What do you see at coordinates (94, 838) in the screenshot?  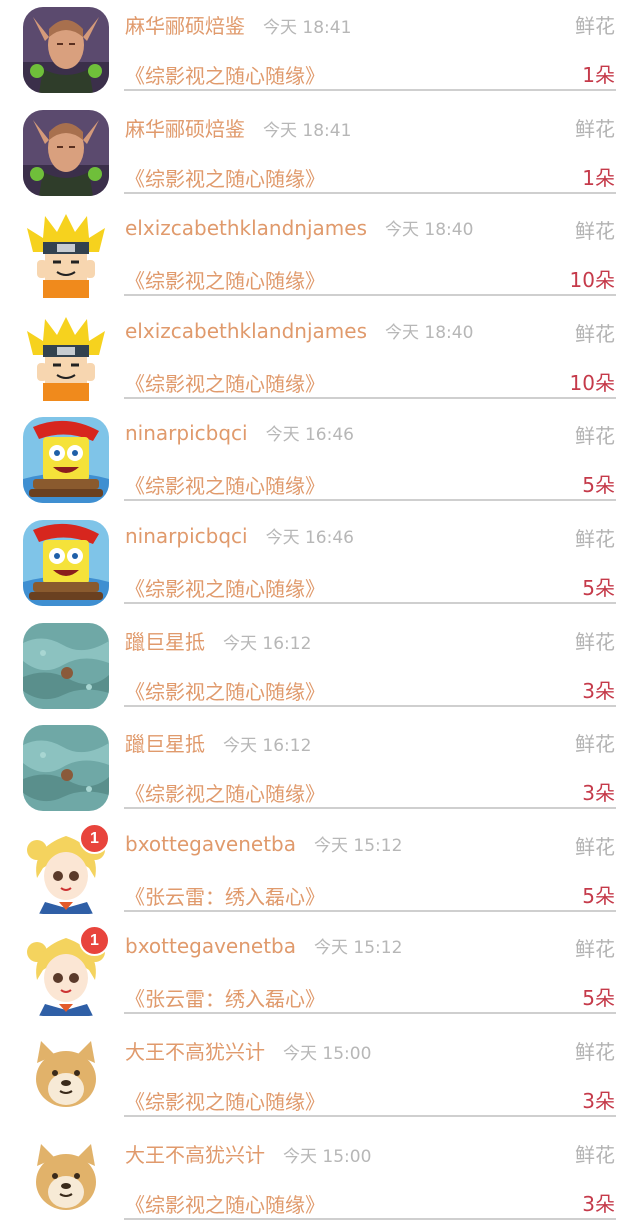 I see `unread-badge: 1` at bounding box center [94, 838].